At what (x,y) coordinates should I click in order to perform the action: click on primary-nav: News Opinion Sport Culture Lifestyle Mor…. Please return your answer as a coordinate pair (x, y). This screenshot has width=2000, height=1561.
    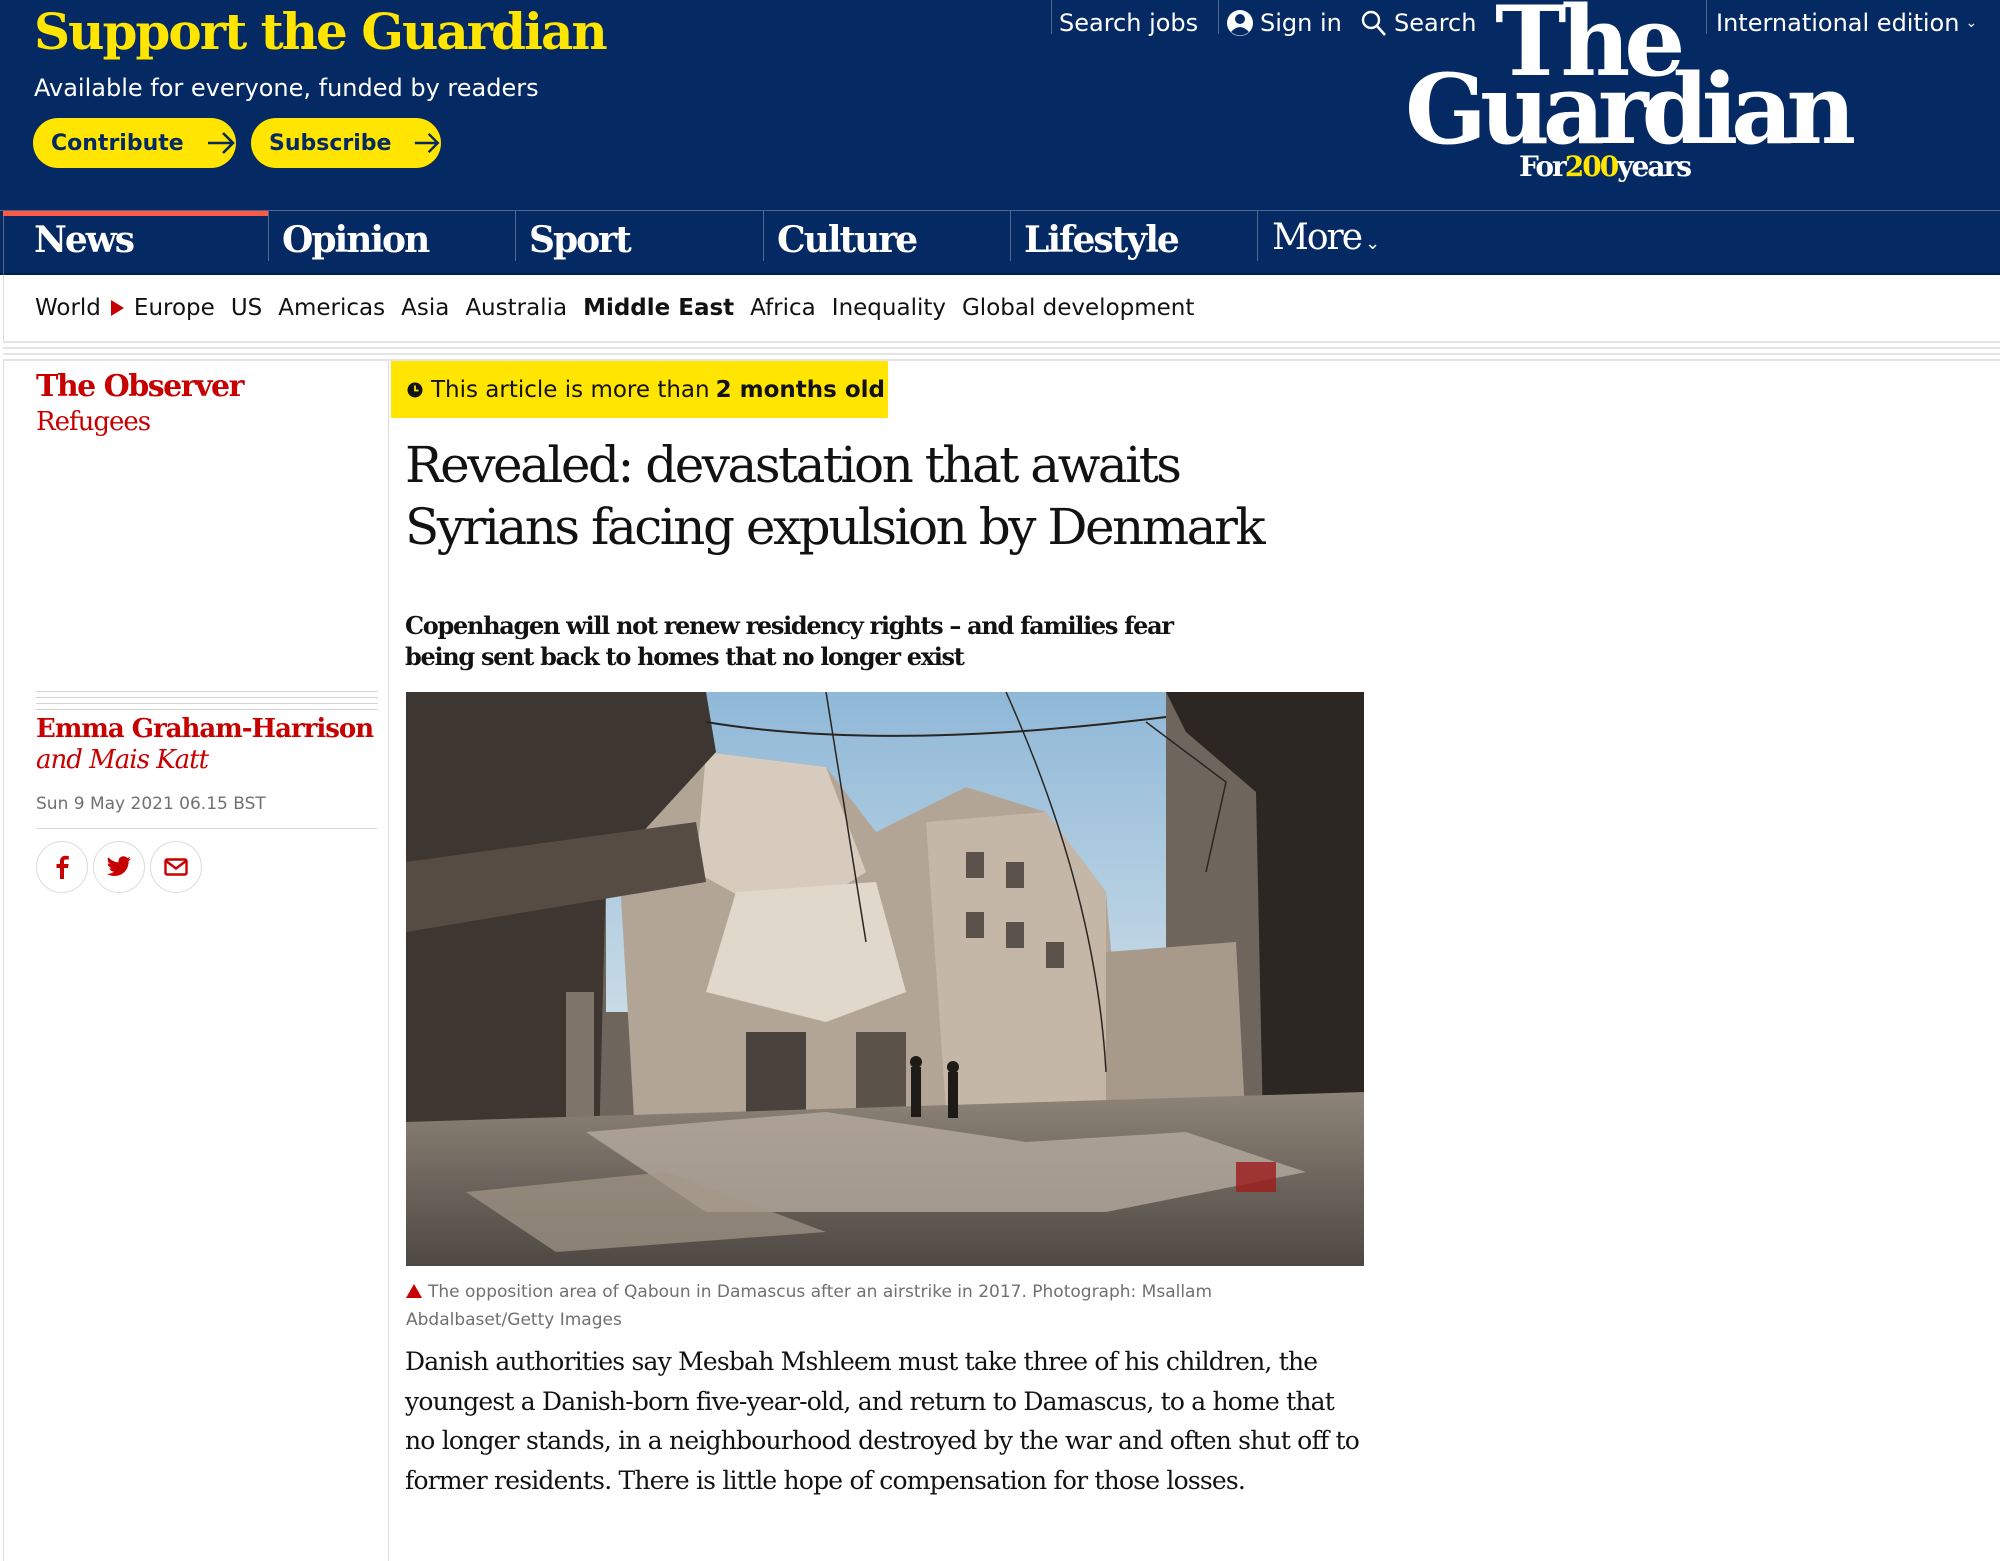
    Looking at the image, I should click on (1000, 242).